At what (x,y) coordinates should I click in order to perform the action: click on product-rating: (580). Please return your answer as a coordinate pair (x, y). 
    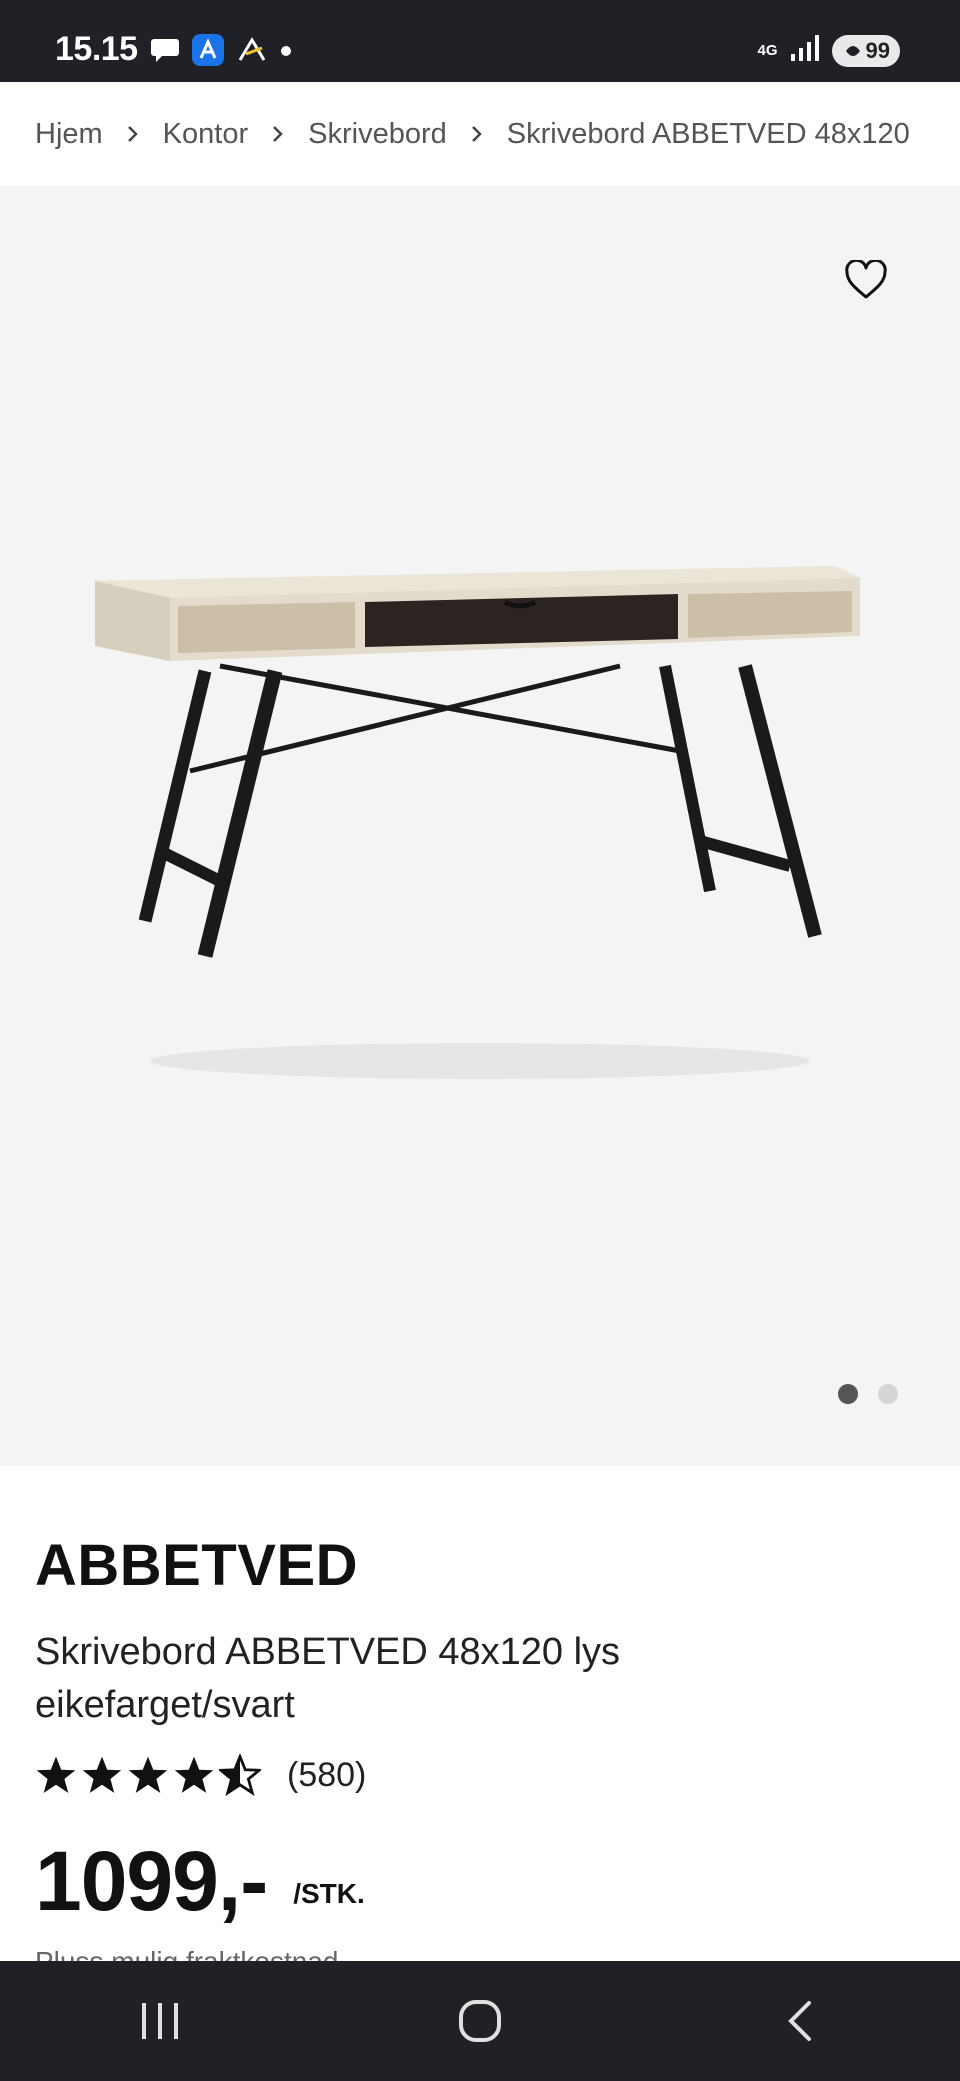
    Looking at the image, I should click on (200, 1775).